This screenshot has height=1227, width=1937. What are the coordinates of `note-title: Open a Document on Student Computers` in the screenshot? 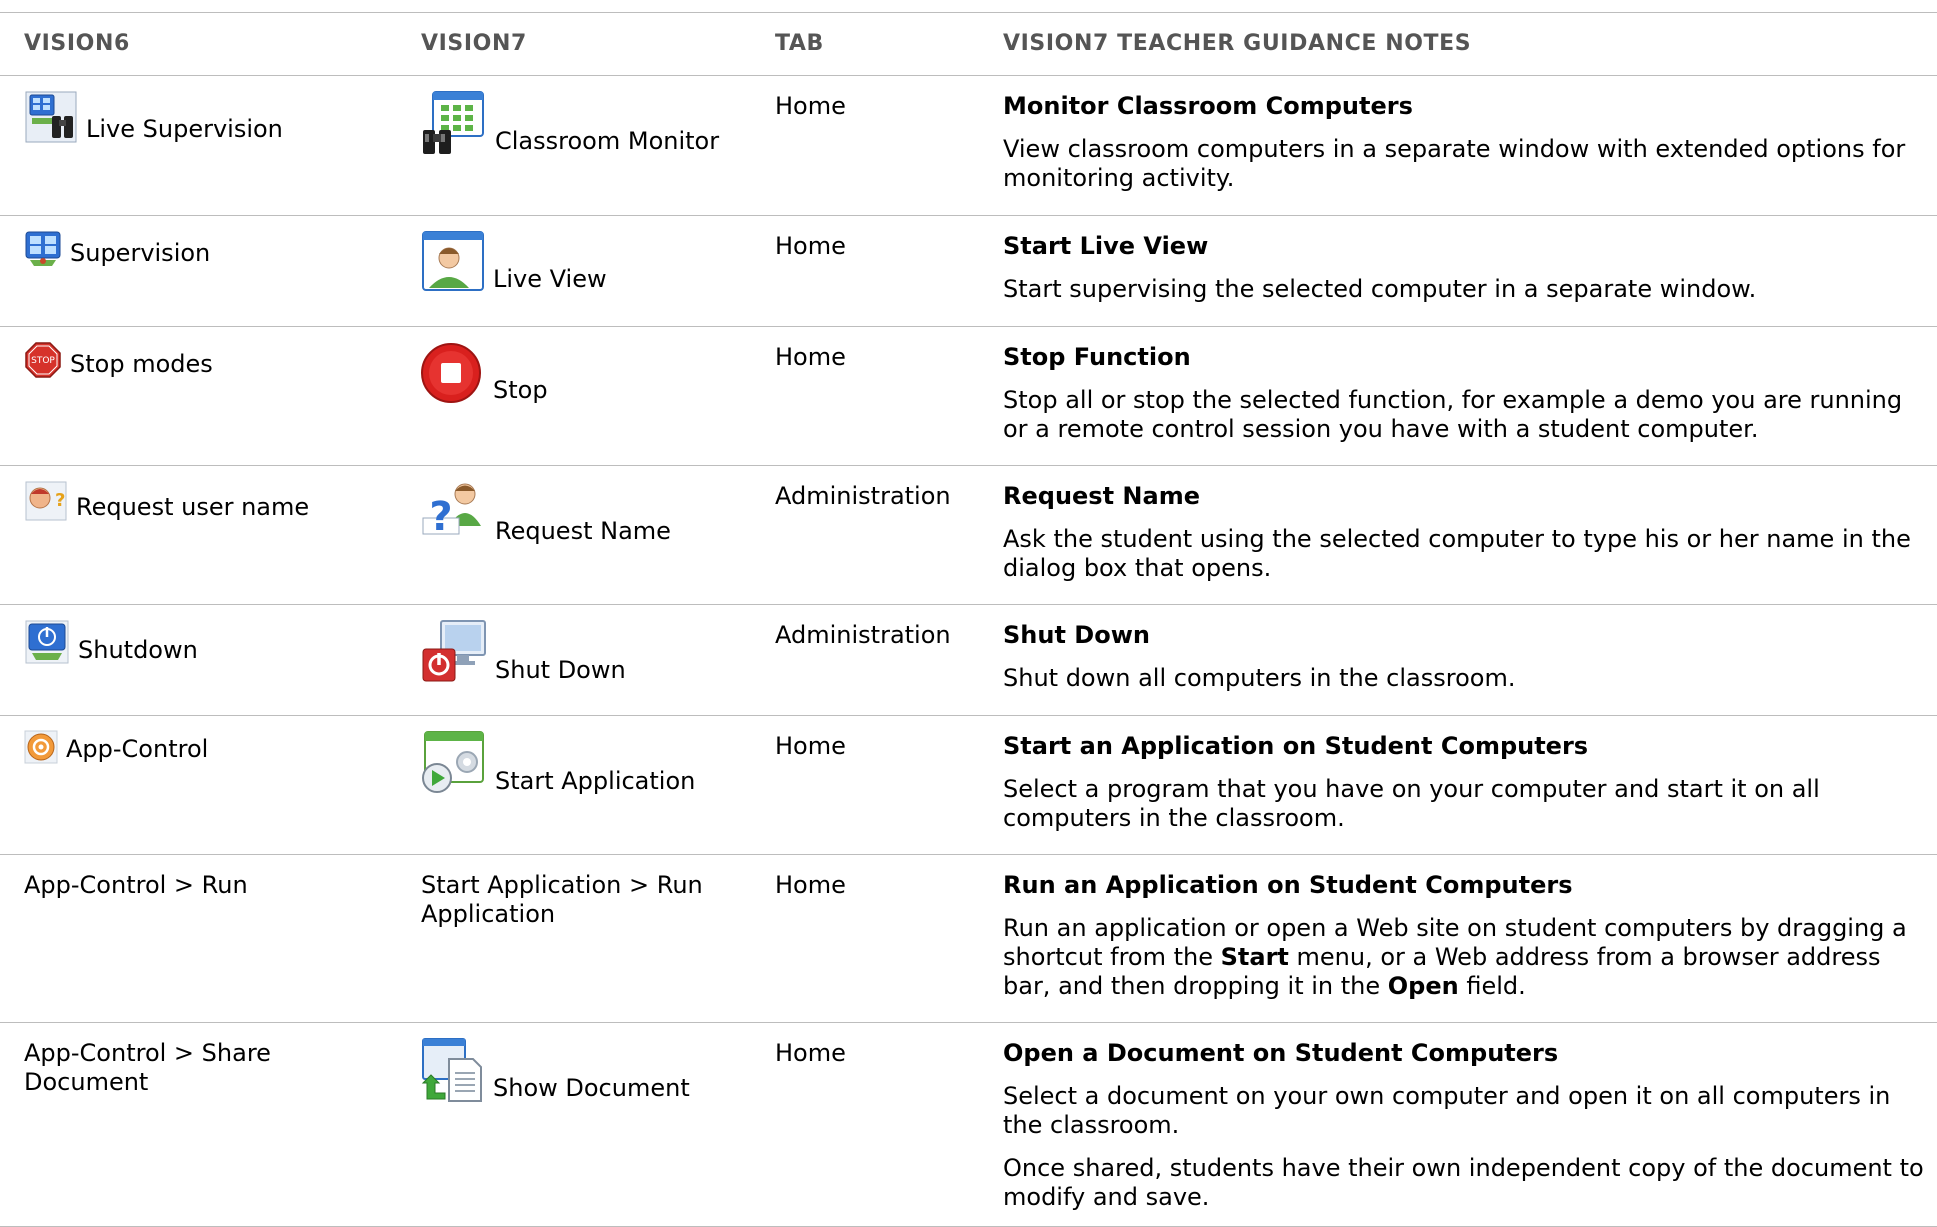 It's located at (1281, 1053).